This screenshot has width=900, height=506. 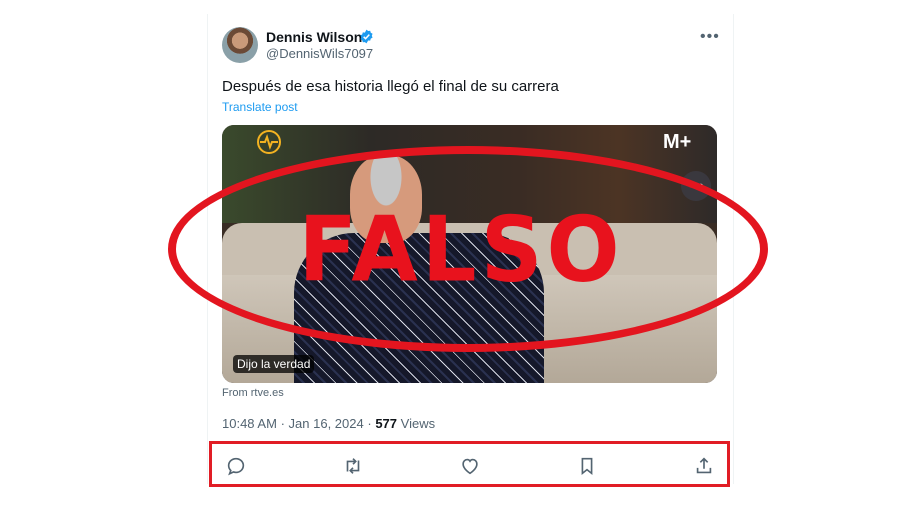 I want to click on author-handle: @DennisWils7097, so click(x=319, y=53).